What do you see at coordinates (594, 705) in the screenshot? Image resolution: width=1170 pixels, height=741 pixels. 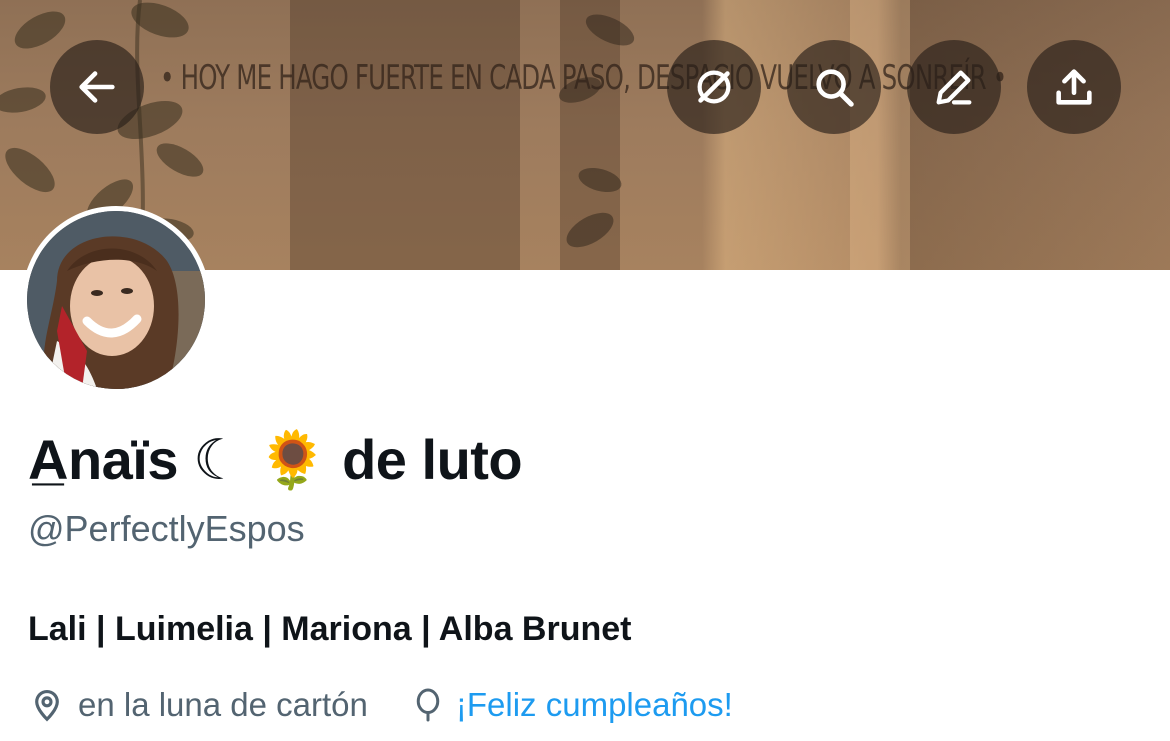 I see `birthday-link: ¡Feliz cumpleaños!` at bounding box center [594, 705].